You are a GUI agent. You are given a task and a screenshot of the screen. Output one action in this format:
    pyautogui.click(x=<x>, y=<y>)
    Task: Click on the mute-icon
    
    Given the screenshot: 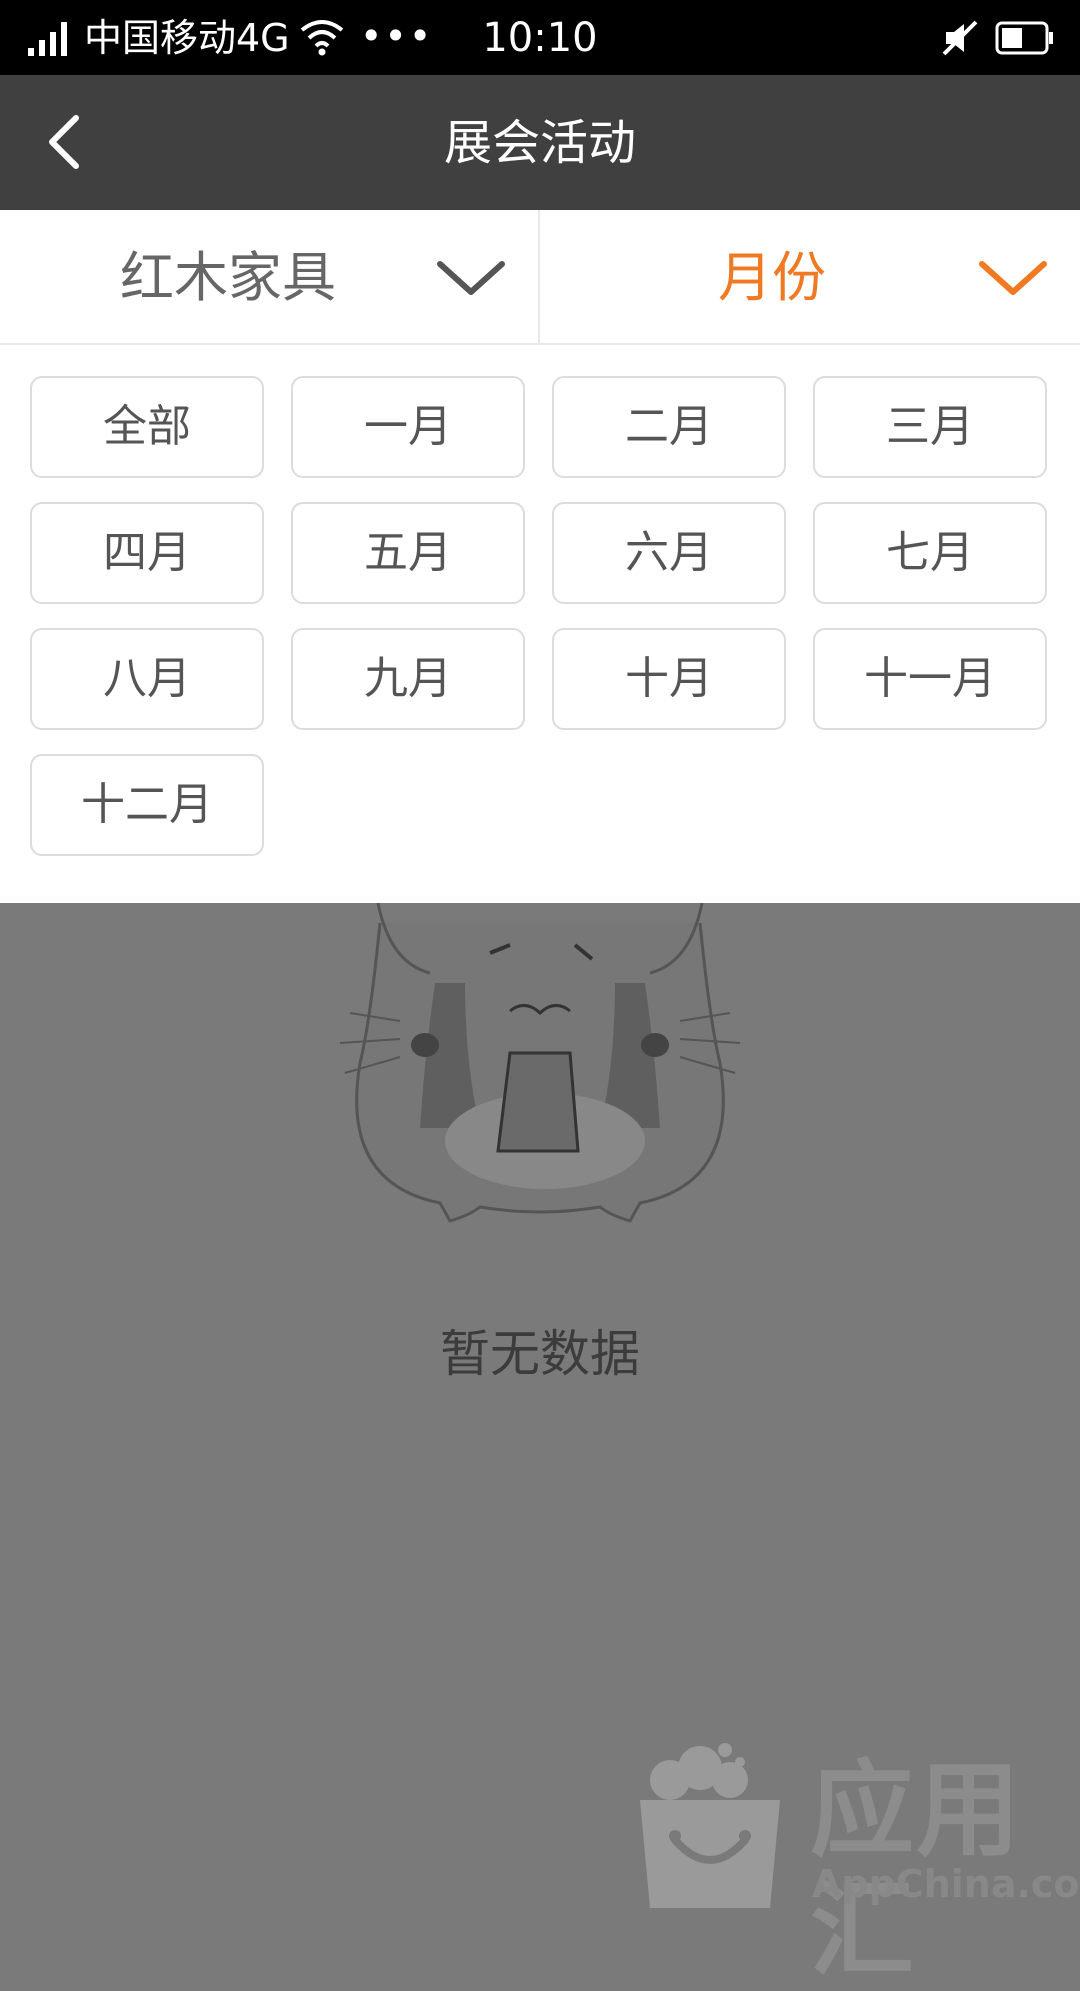 What is the action you would take?
    pyautogui.click(x=960, y=38)
    